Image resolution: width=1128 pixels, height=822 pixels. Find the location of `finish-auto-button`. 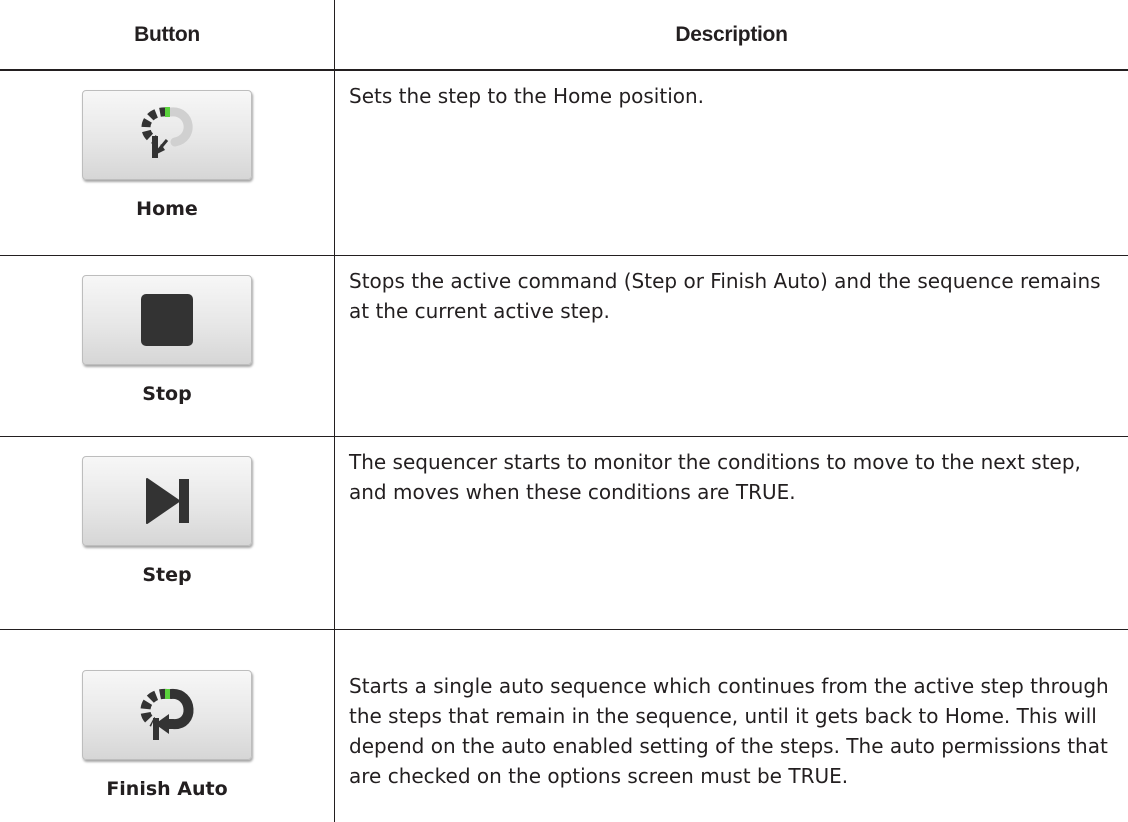

finish-auto-button is located at coordinates (167, 715).